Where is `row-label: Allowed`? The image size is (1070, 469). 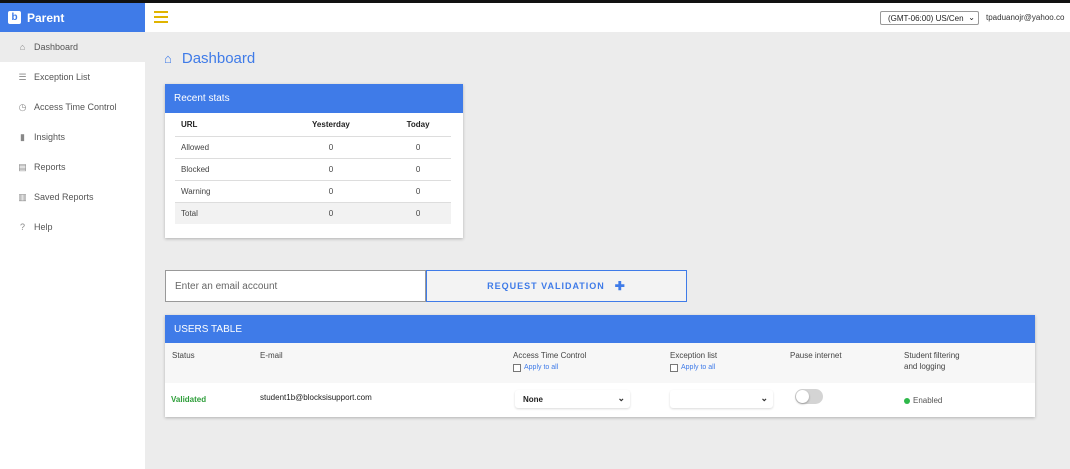 row-label: Allowed is located at coordinates (226, 147).